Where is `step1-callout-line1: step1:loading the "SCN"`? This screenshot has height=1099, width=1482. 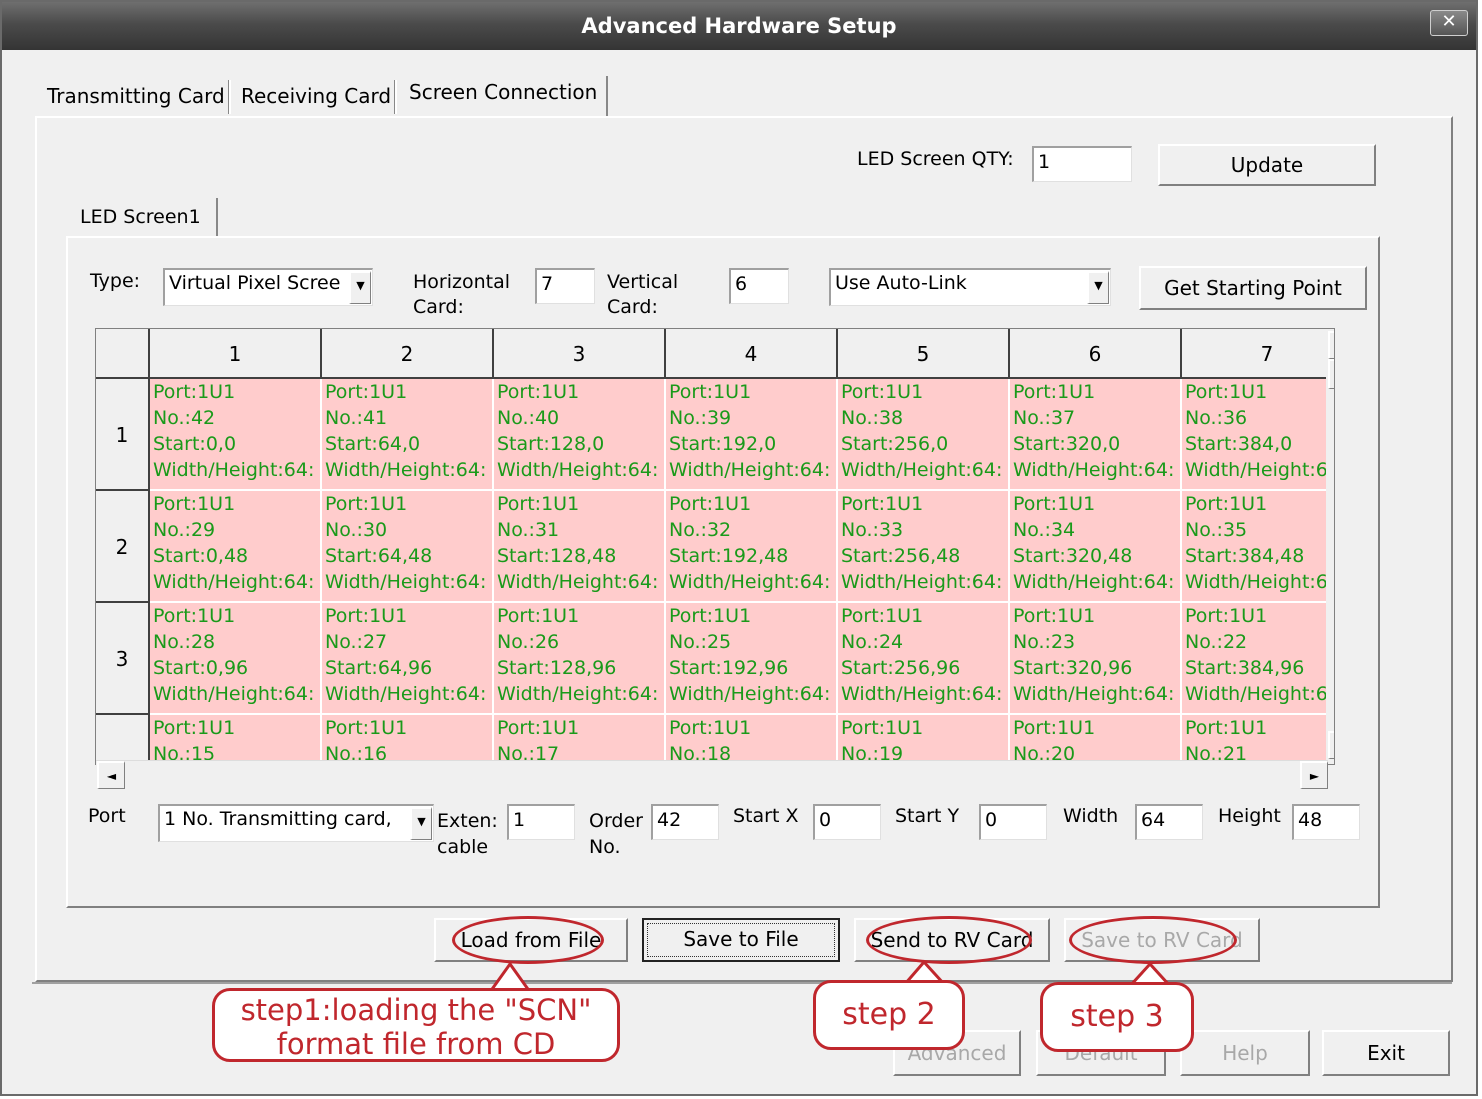 step1-callout-line1: step1:loading the "SCN" is located at coordinates (416, 1010).